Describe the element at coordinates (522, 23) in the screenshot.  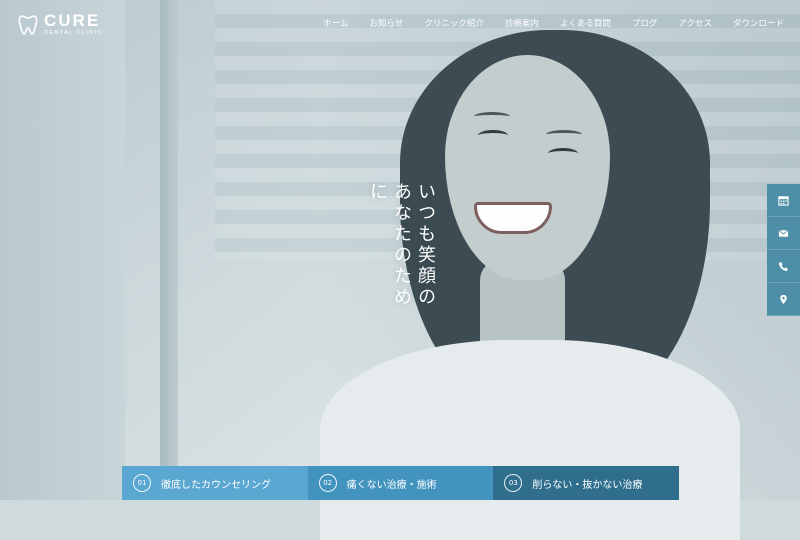
I see `nav-item-treatment: 診療案内` at that location.